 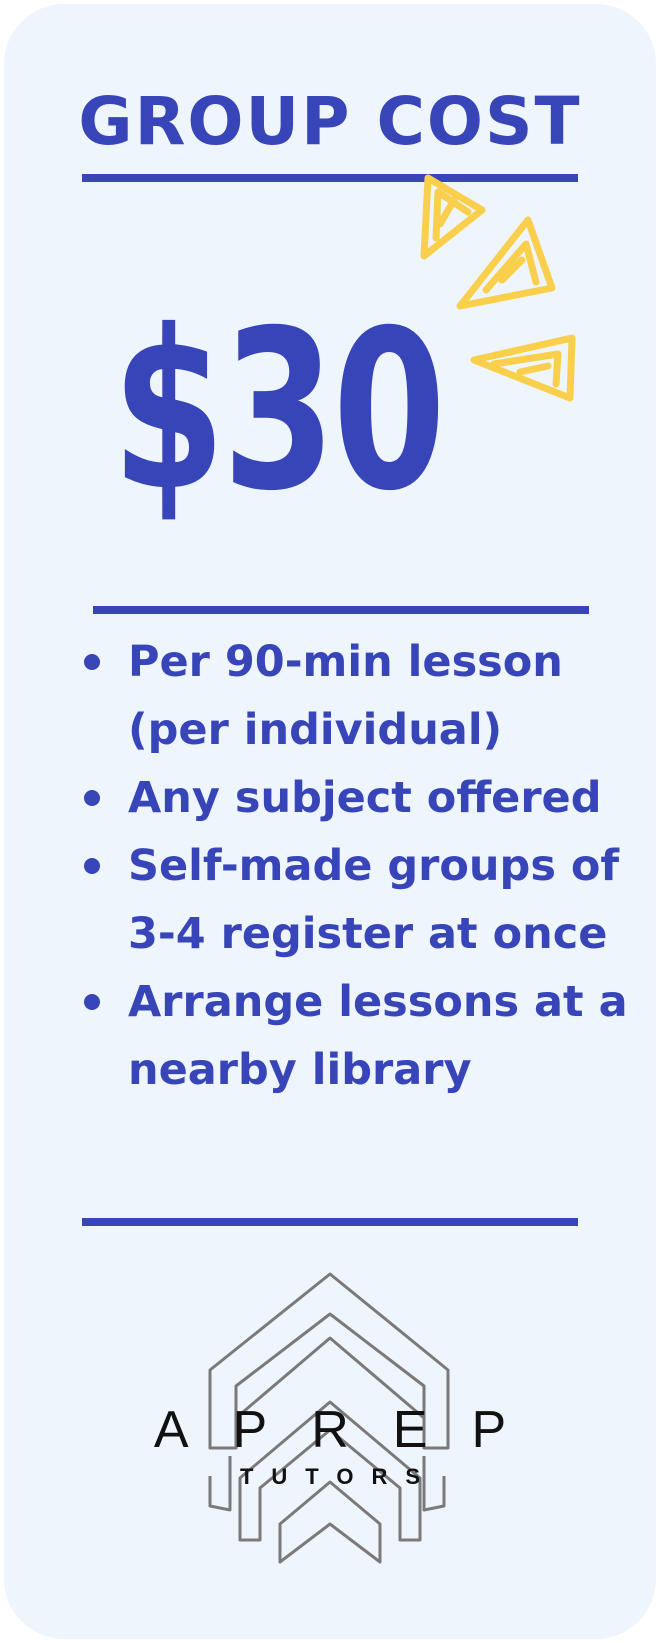 I want to click on list-item-text: Arrange lessons at a nearby library, so click(x=378, y=1036).